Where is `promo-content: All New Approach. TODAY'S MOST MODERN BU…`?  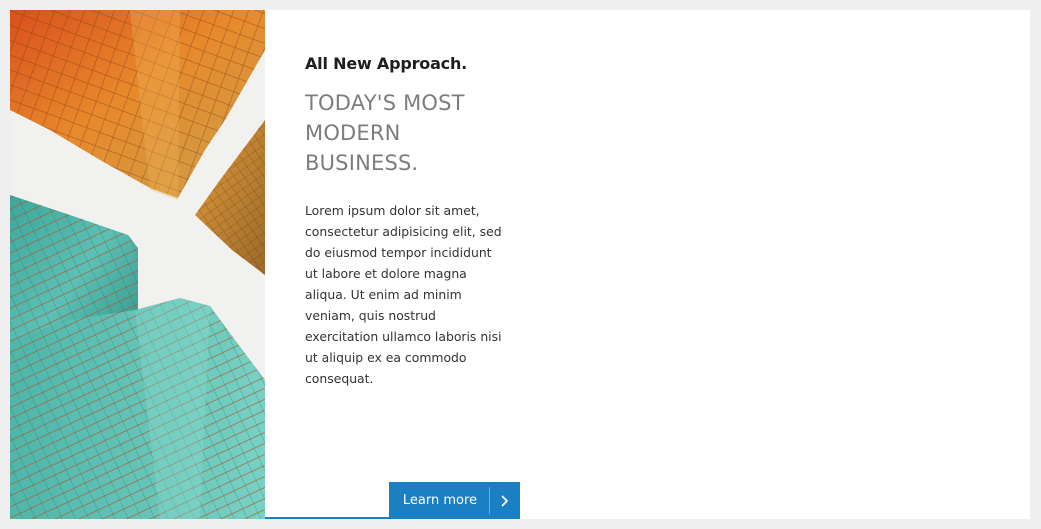
promo-content: All New Approach. TODAY'S MOST MODERN BU… is located at coordinates (405, 221).